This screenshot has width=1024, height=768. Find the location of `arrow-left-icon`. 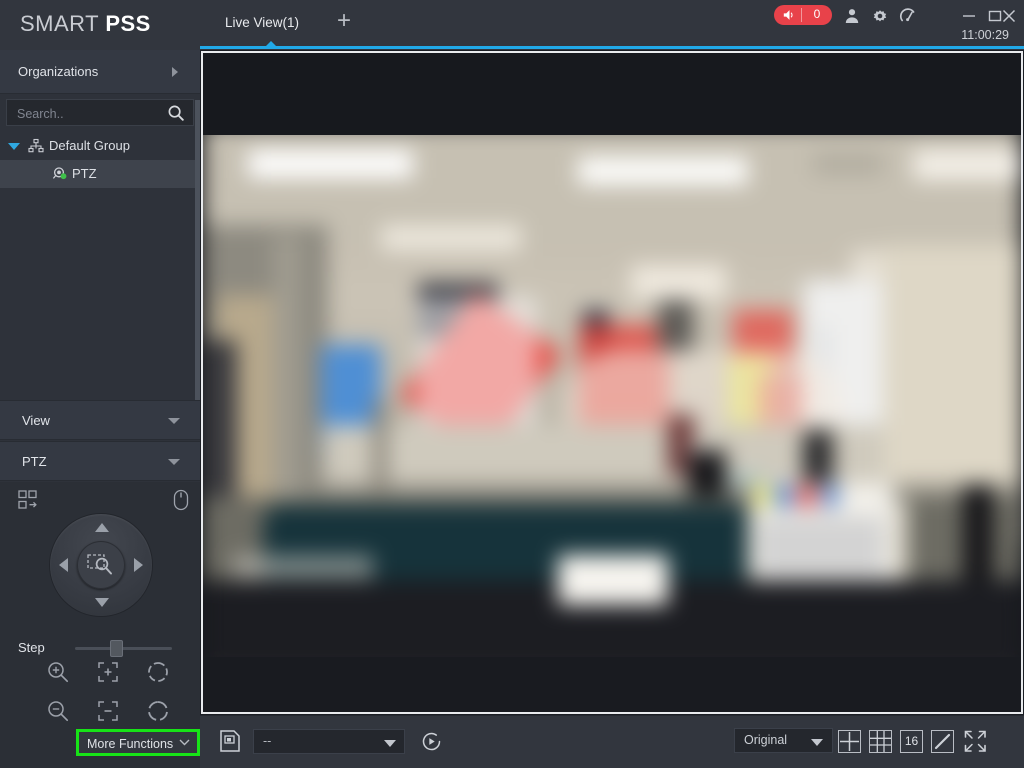

arrow-left-icon is located at coordinates (63, 565).